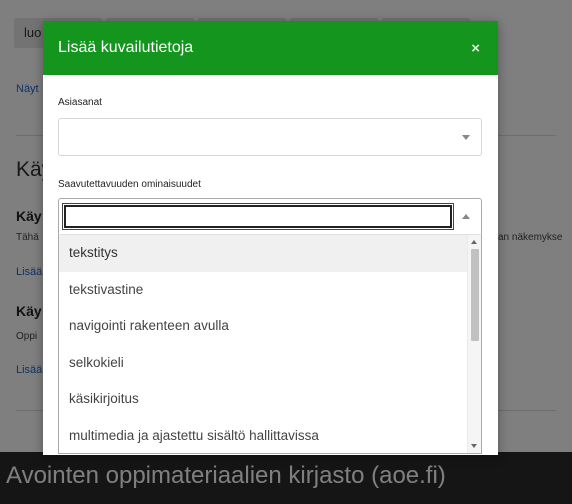 This screenshot has width=572, height=504. I want to click on scroll-down-icon, so click(474, 446).